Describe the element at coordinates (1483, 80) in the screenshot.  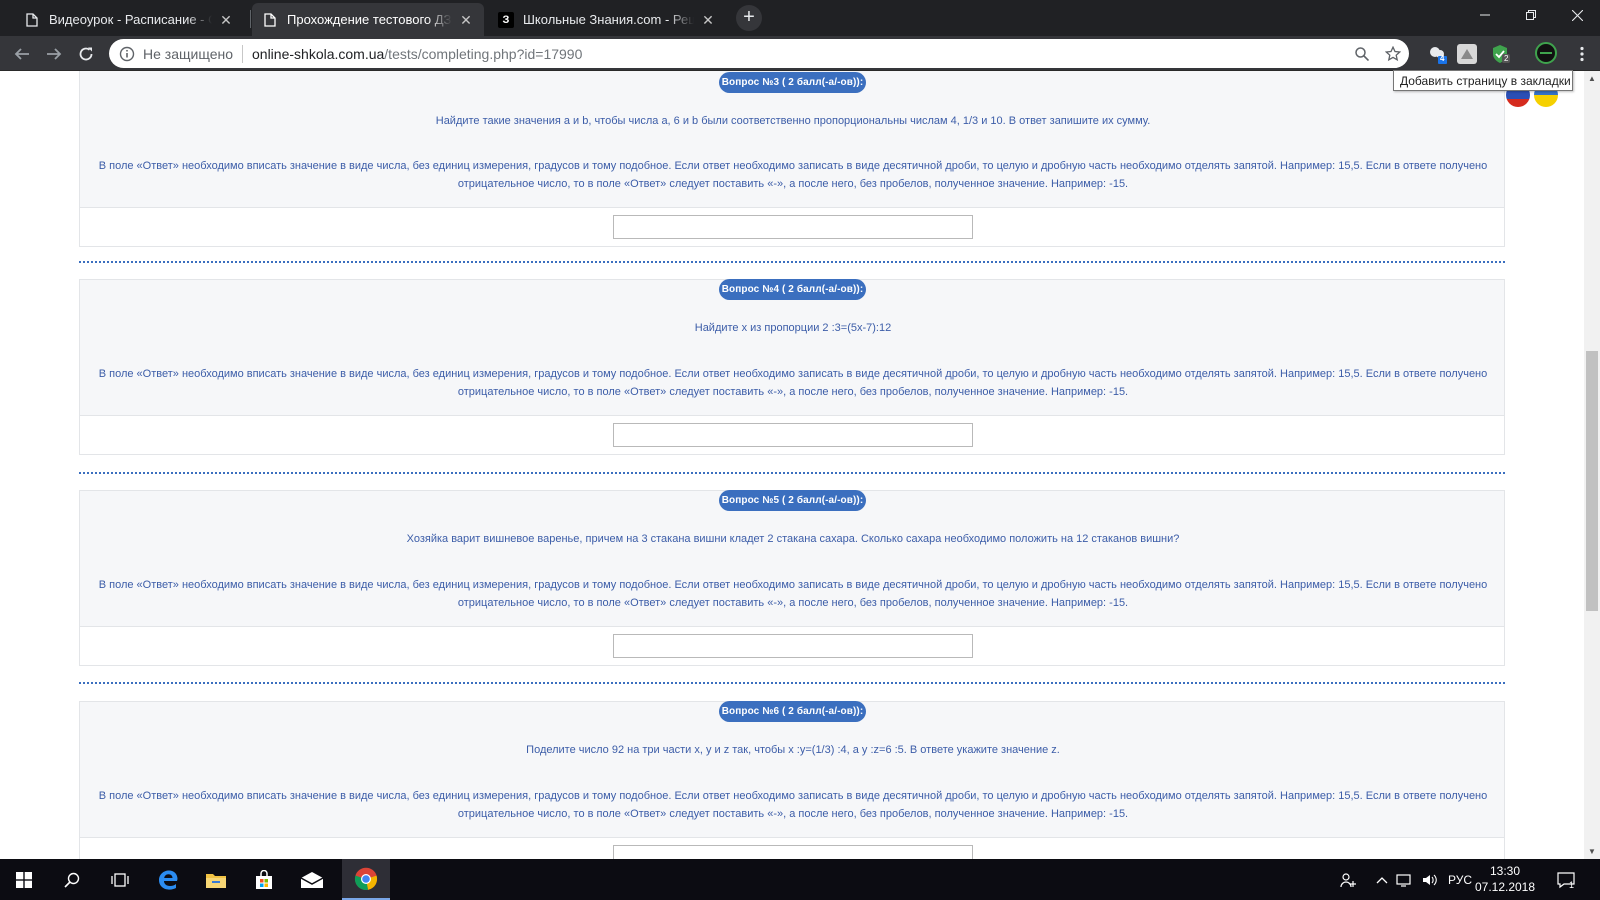
I see `bookmark-tooltip: Добавить страницу в закладки` at that location.